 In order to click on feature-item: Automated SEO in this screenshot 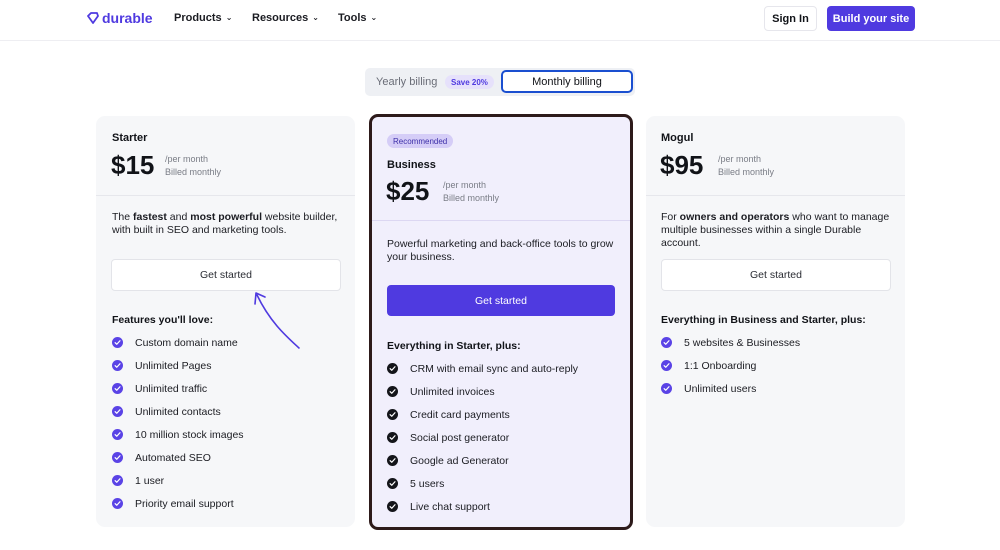, I will do `click(178, 457)`.